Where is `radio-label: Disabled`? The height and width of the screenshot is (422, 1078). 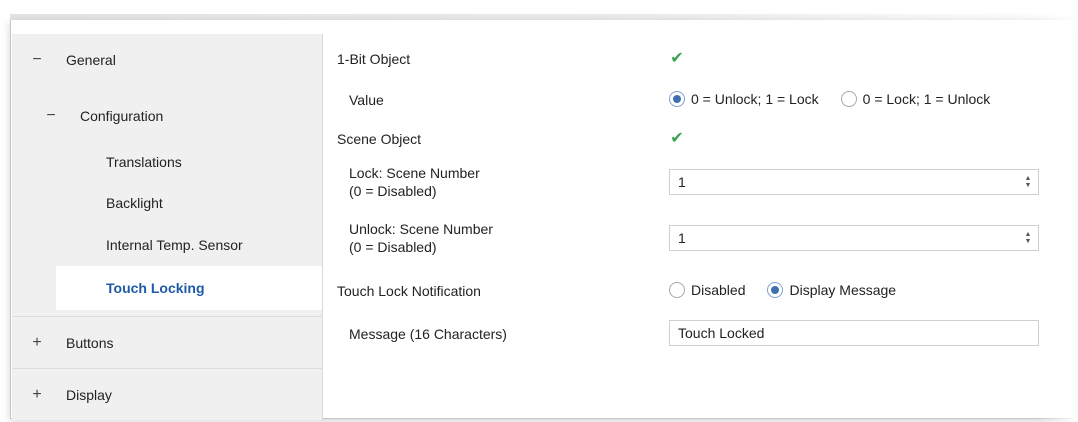
radio-label: Disabled is located at coordinates (718, 290).